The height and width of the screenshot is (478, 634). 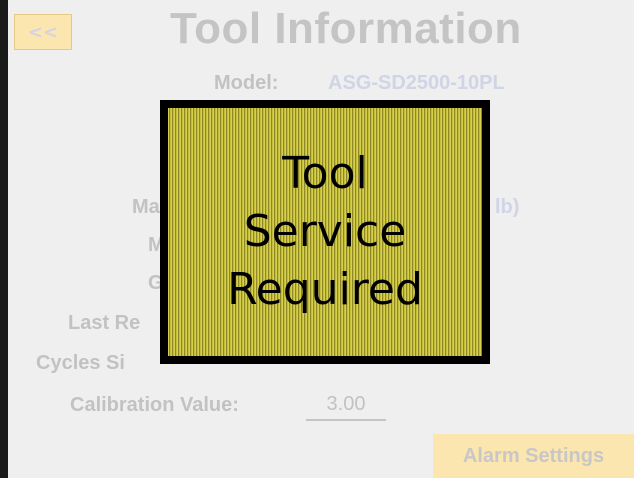 I want to click on alert-line-3: Required, so click(x=325, y=289).